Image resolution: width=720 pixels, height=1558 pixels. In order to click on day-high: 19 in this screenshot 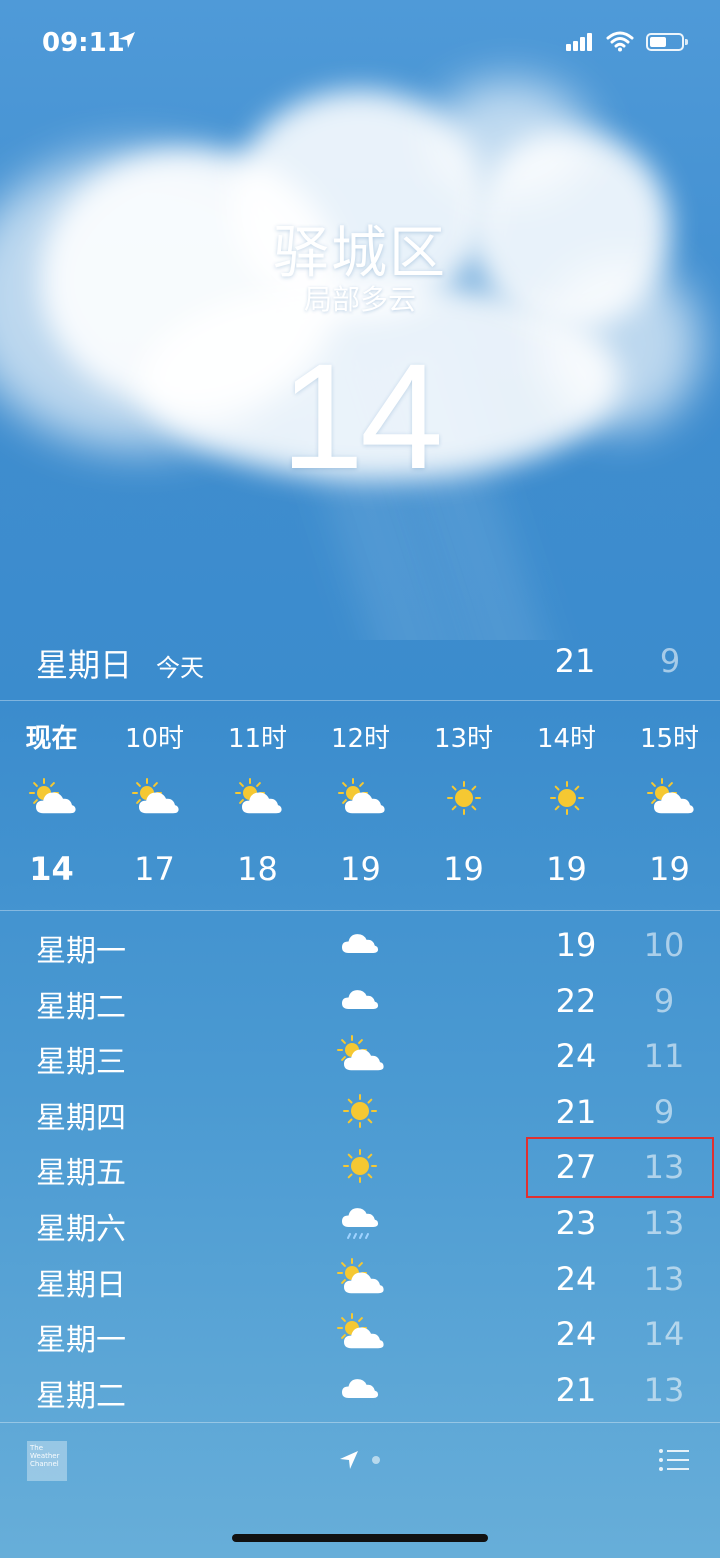, I will do `click(576, 945)`.